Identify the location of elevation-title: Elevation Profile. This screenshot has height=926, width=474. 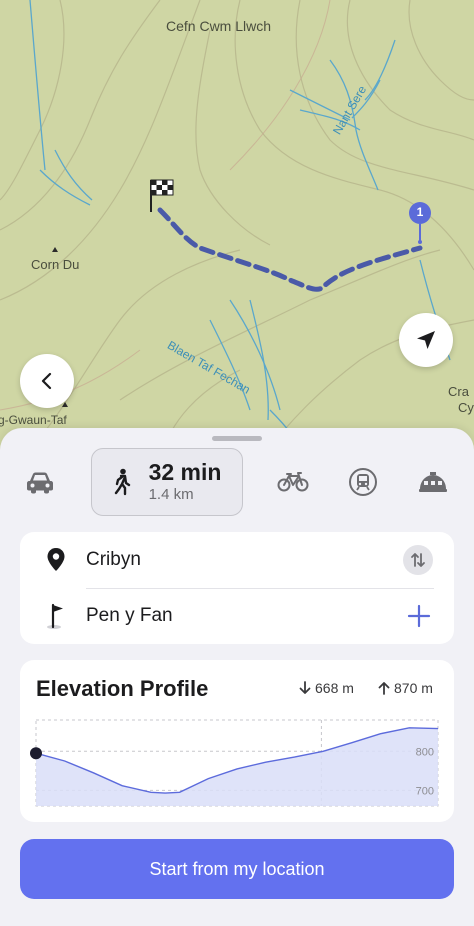
(122, 688).